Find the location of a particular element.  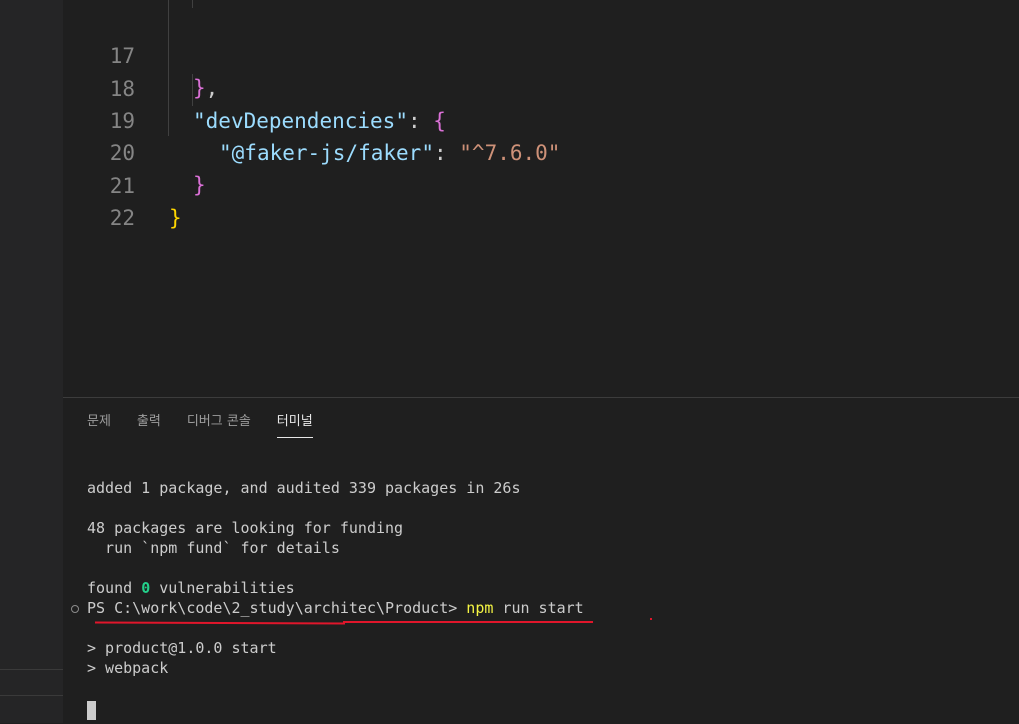

terminal-line: > product@1.0.0 start is located at coordinates (182, 648).